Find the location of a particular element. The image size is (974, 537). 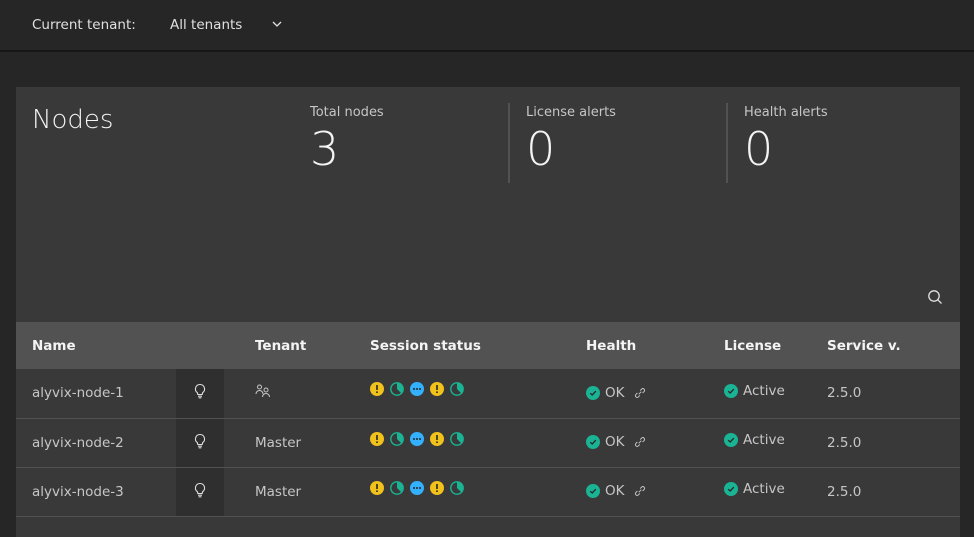

kpi-label: Health alerts is located at coordinates (786, 112).